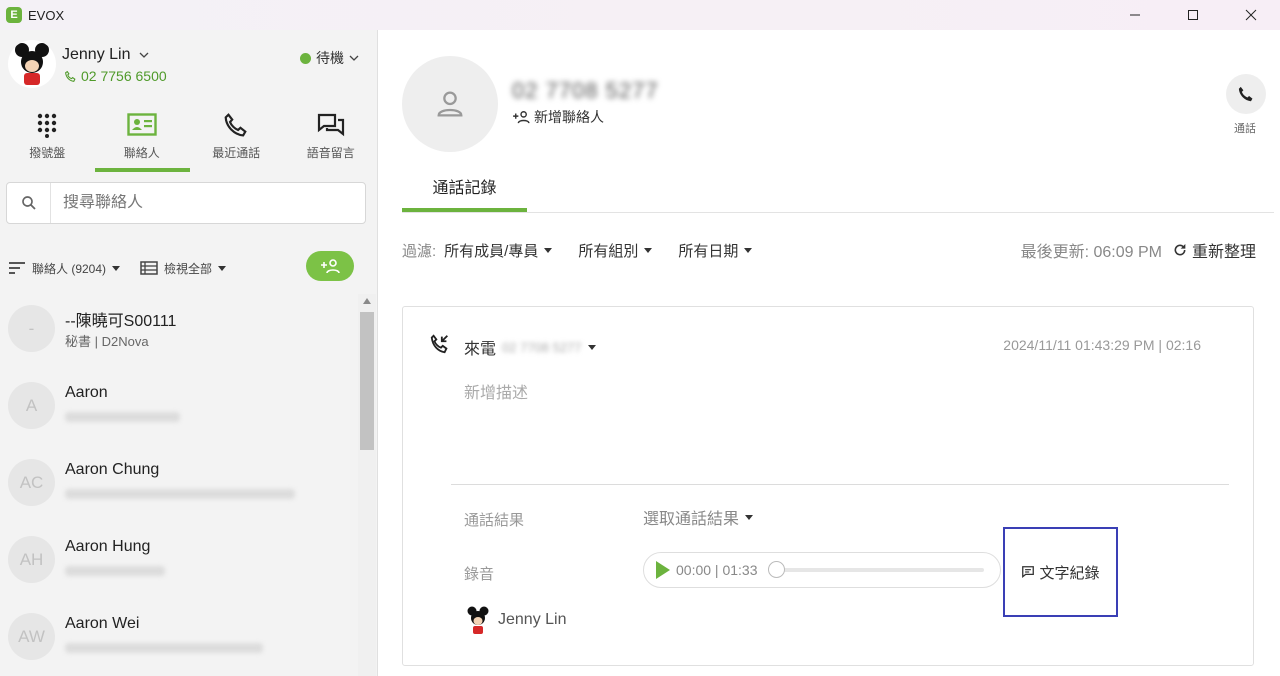 The width and height of the screenshot is (1280, 676). Describe the element at coordinates (479, 574) in the screenshot. I see `recording-label: 錄音` at that location.